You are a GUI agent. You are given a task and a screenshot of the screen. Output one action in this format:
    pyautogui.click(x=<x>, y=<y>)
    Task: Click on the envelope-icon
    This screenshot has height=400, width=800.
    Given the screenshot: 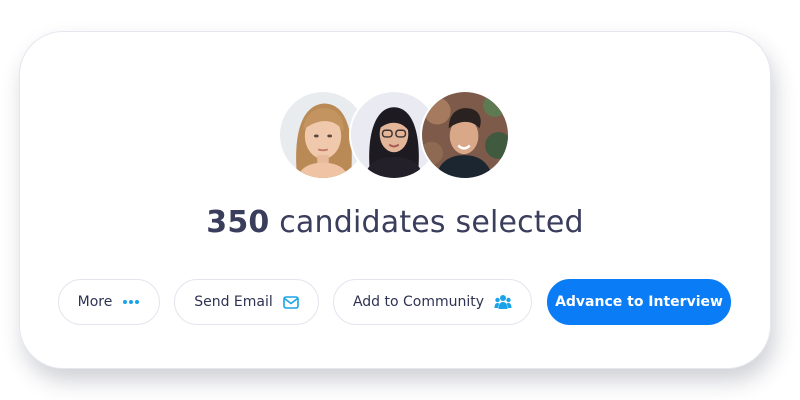 What is the action you would take?
    pyautogui.click(x=290, y=302)
    